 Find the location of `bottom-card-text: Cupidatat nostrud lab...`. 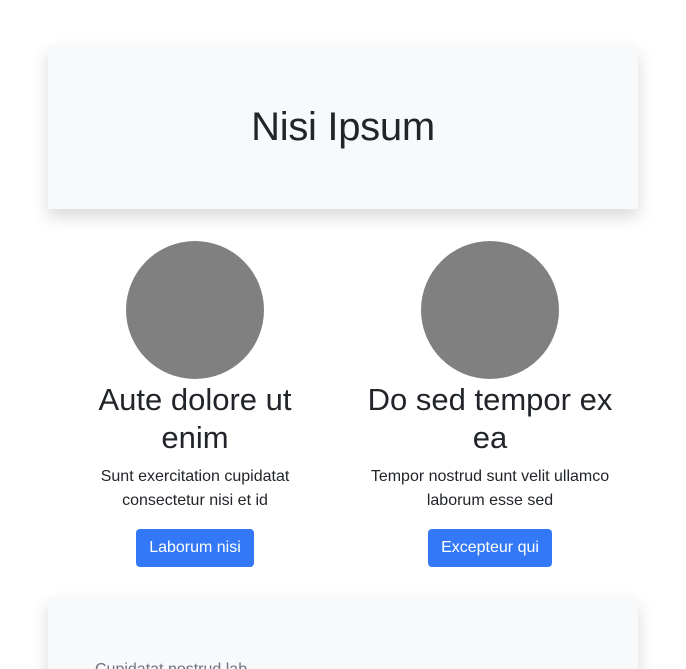

bottom-card-text: Cupidatat nostrud lab... is located at coordinates (177, 665).